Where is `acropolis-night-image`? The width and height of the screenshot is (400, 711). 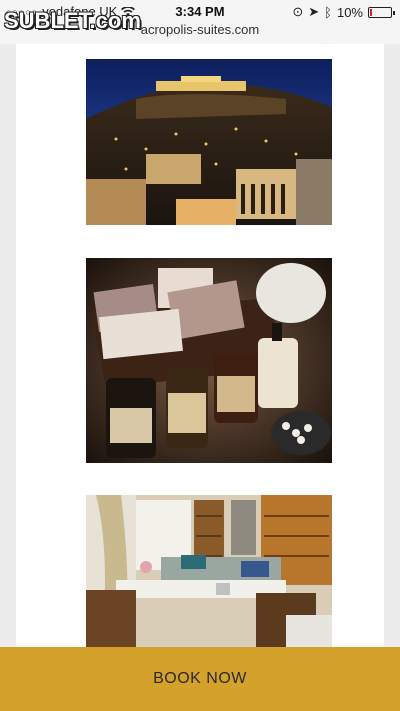 acropolis-night-image is located at coordinates (209, 142).